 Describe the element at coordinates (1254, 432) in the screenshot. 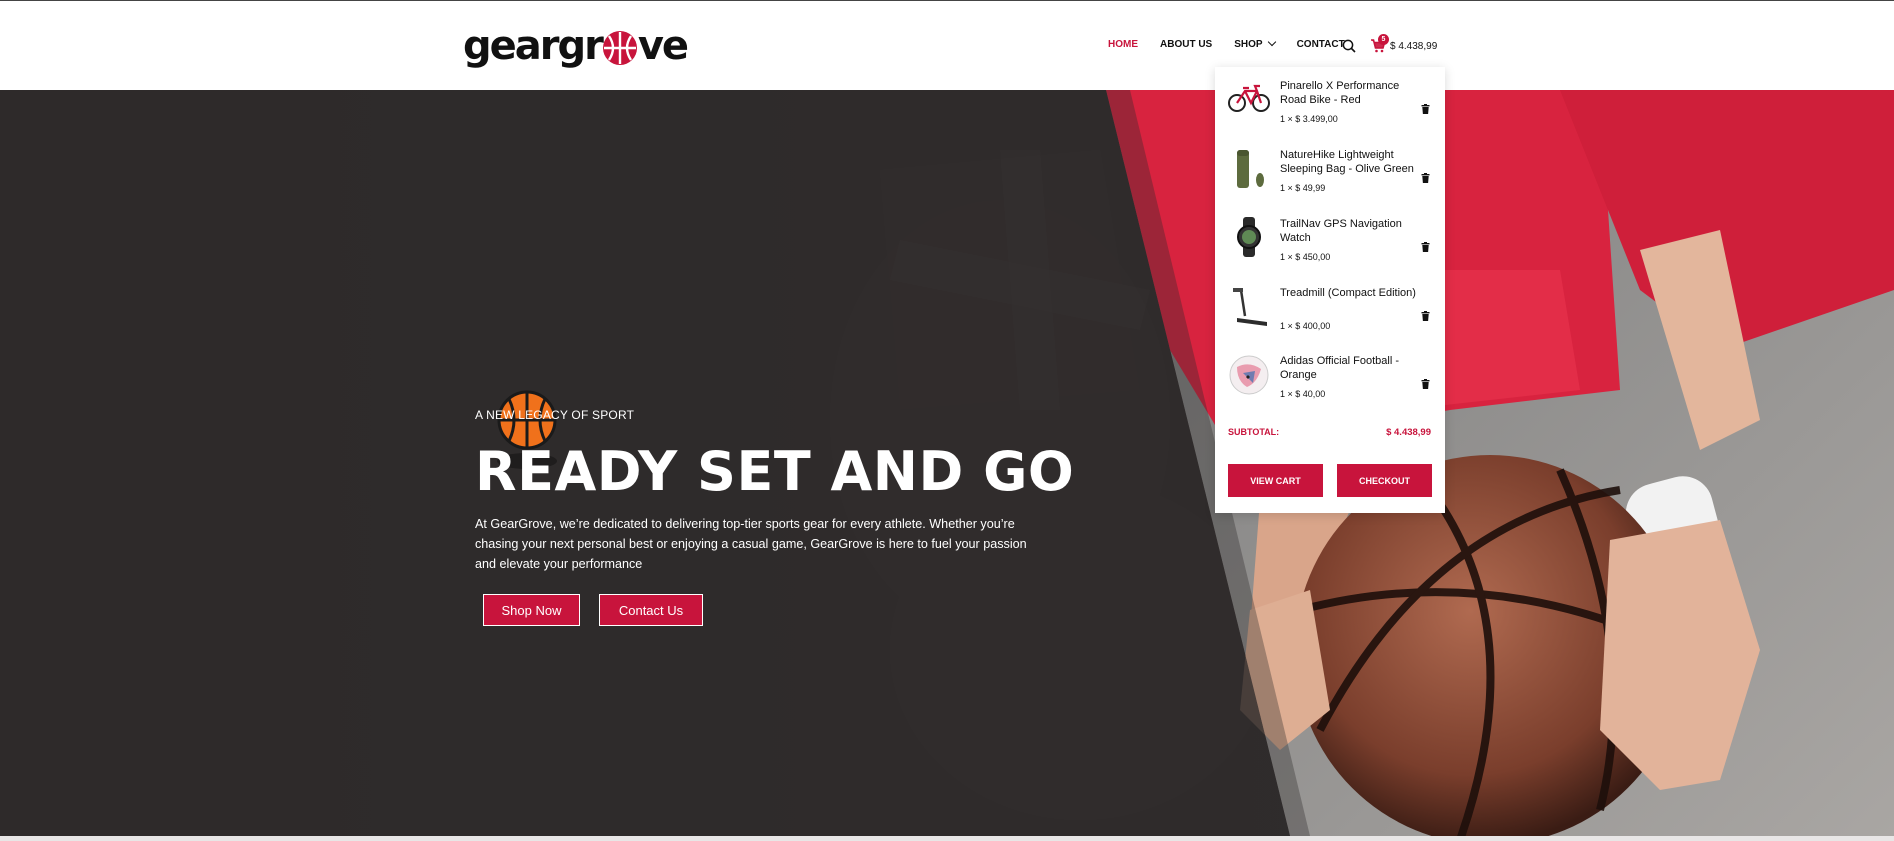

I see `subtotal-label: SUBTOTAL:` at that location.